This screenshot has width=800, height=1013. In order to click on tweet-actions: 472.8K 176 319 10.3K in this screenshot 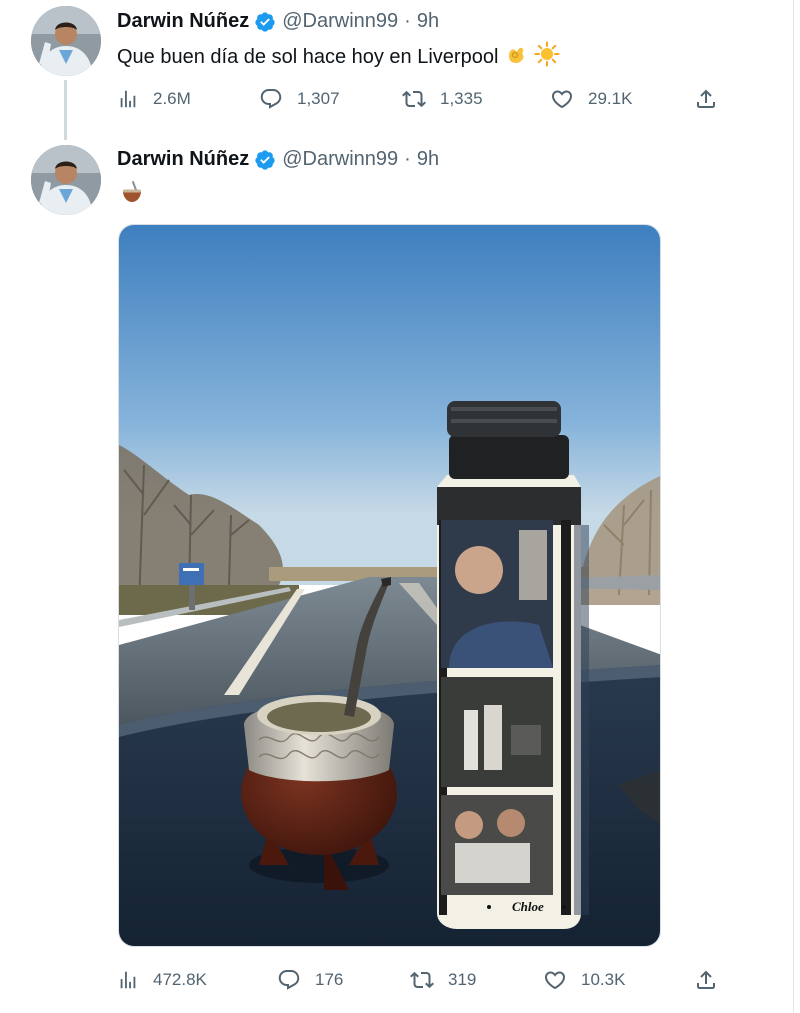, I will do `click(417, 980)`.